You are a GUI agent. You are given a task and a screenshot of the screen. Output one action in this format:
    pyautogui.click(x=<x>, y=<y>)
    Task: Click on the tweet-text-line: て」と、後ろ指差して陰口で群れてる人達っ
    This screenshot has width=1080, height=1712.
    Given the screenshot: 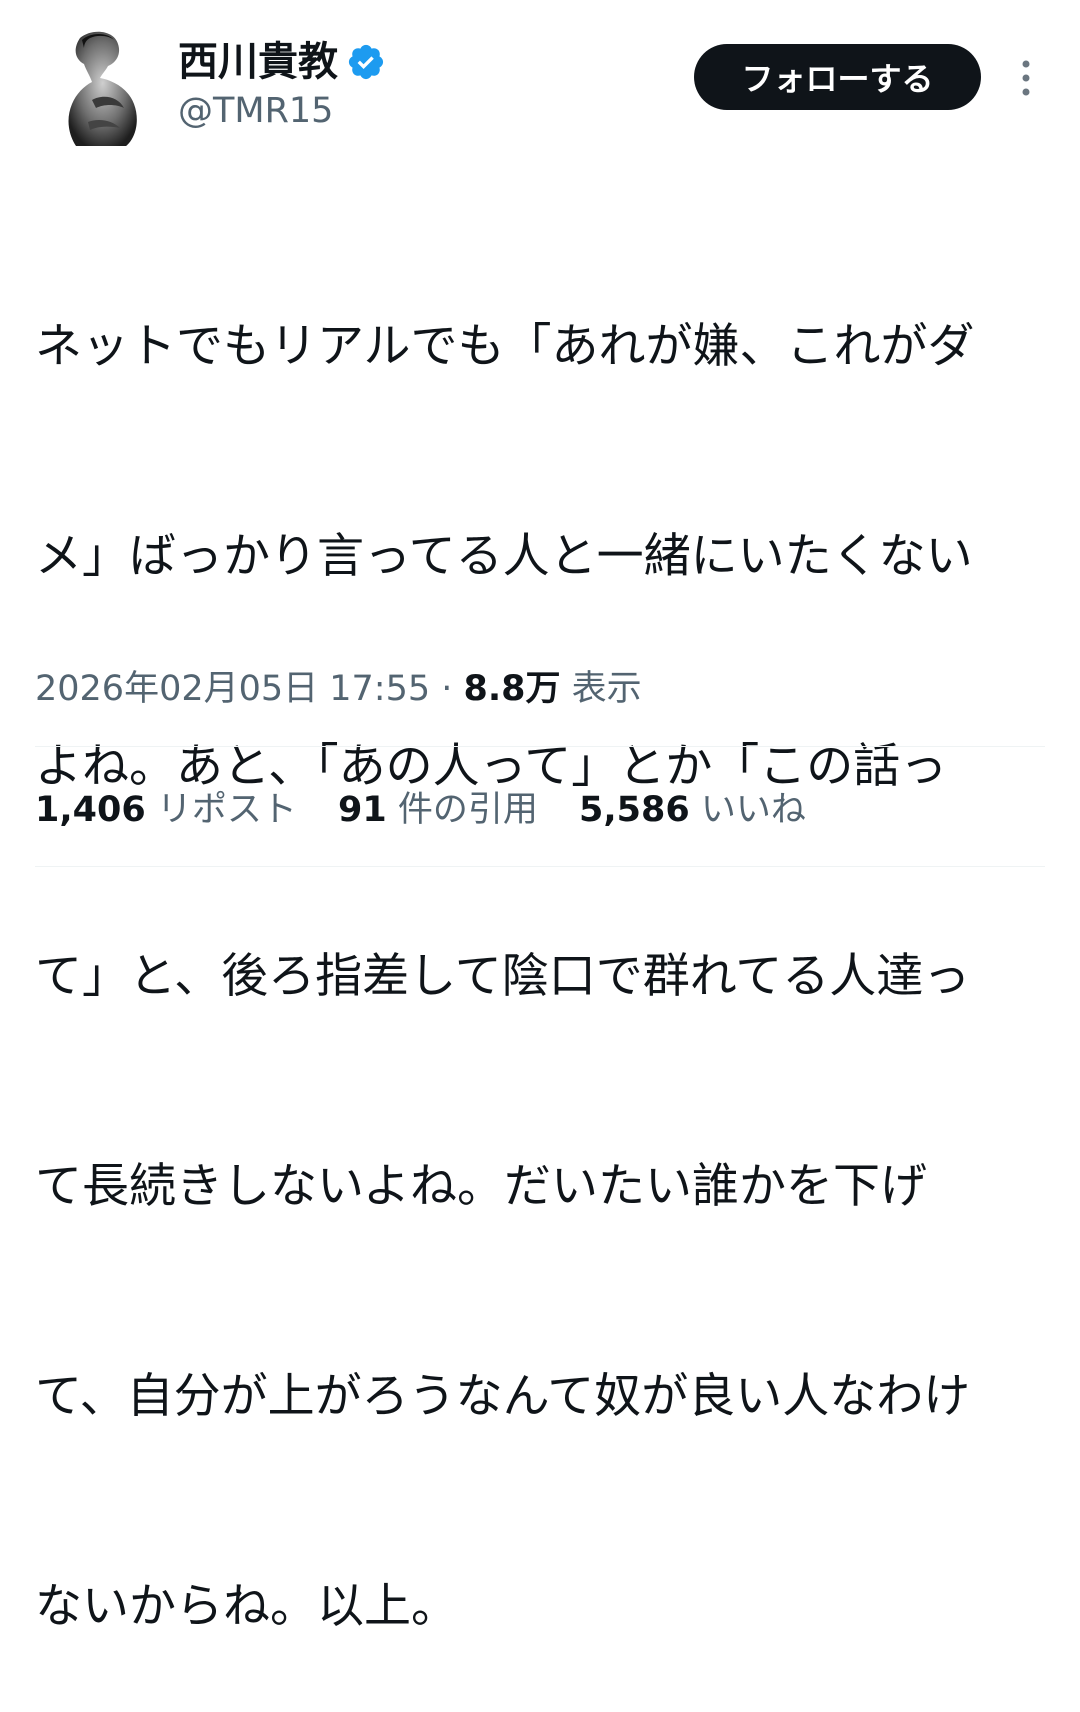 What is the action you would take?
    pyautogui.click(x=503, y=976)
    